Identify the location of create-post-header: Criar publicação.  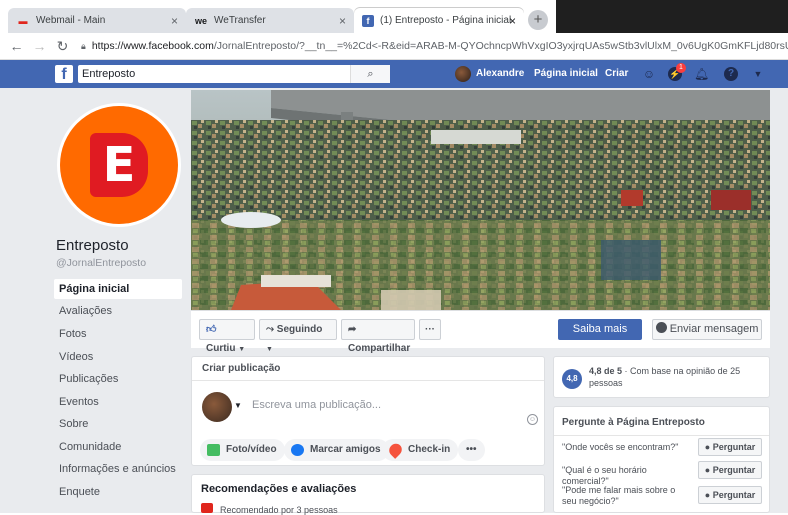
(368, 369).